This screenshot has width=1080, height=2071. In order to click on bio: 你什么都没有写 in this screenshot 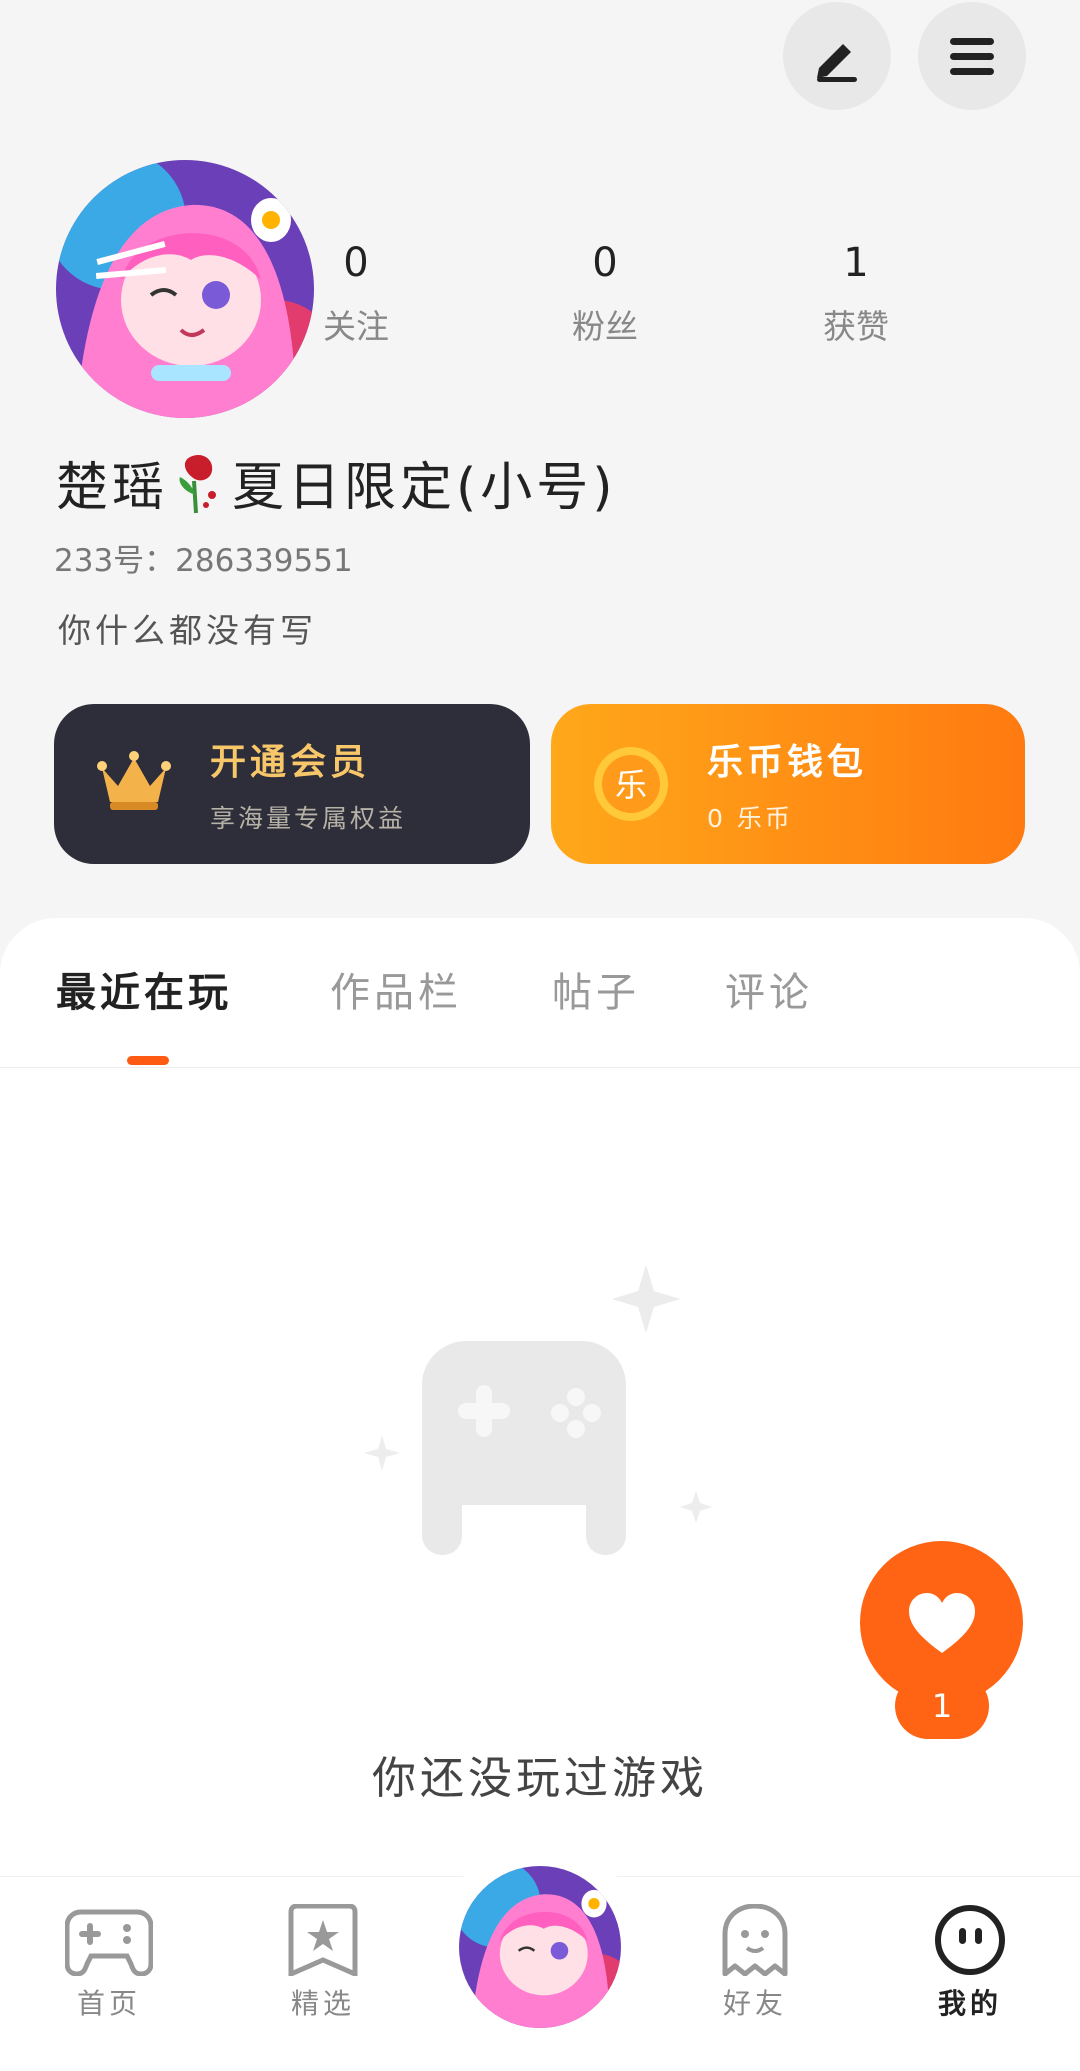, I will do `click(187, 628)`.